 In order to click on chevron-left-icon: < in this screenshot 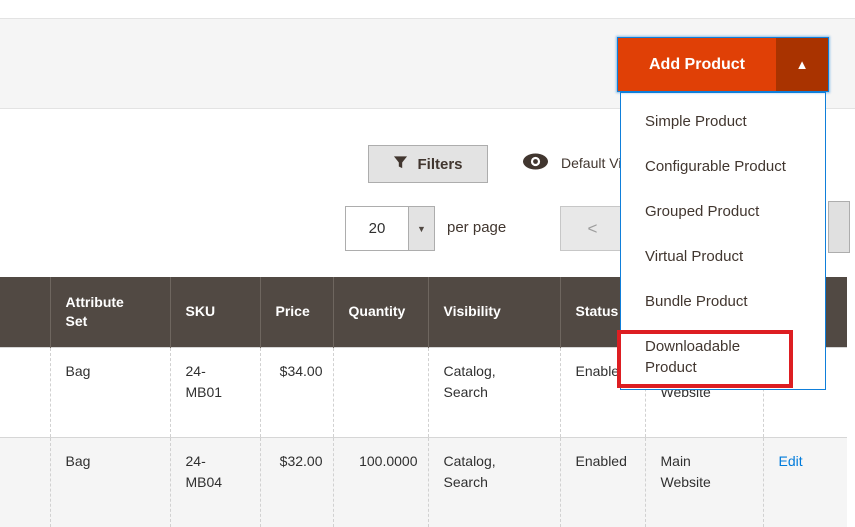, I will do `click(592, 228)`.